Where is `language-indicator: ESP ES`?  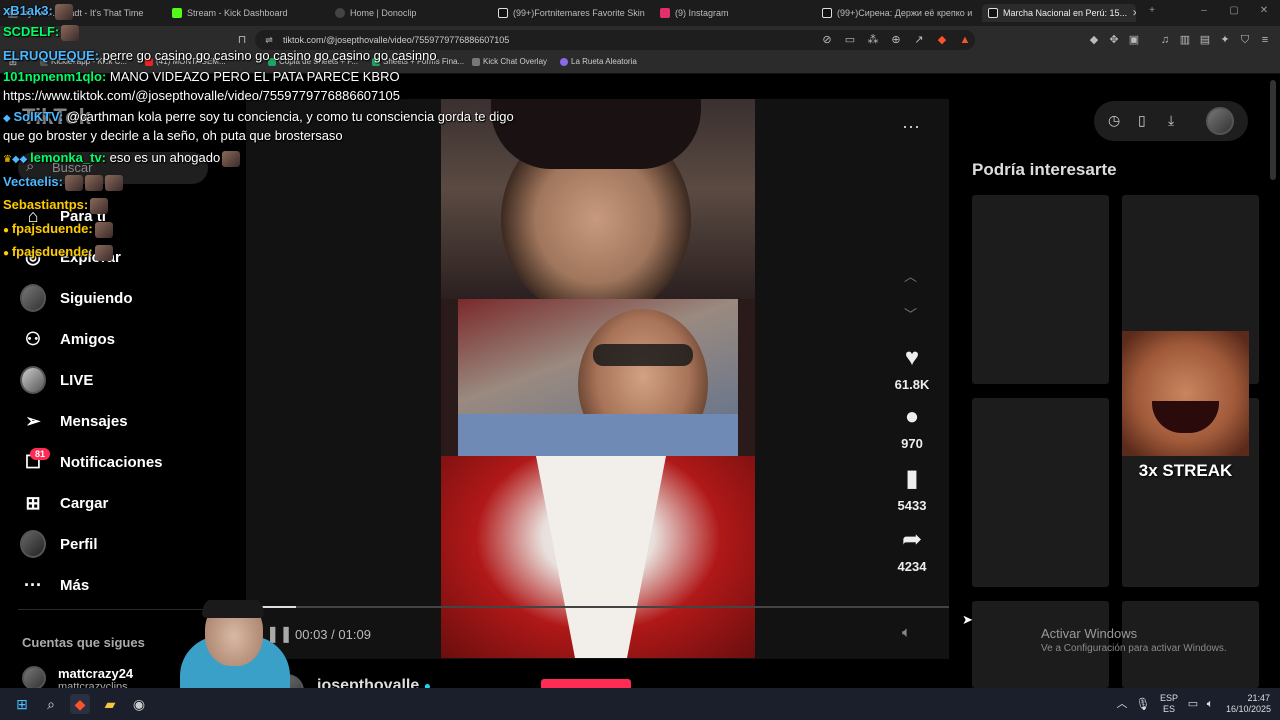 language-indicator: ESP ES is located at coordinates (1169, 704).